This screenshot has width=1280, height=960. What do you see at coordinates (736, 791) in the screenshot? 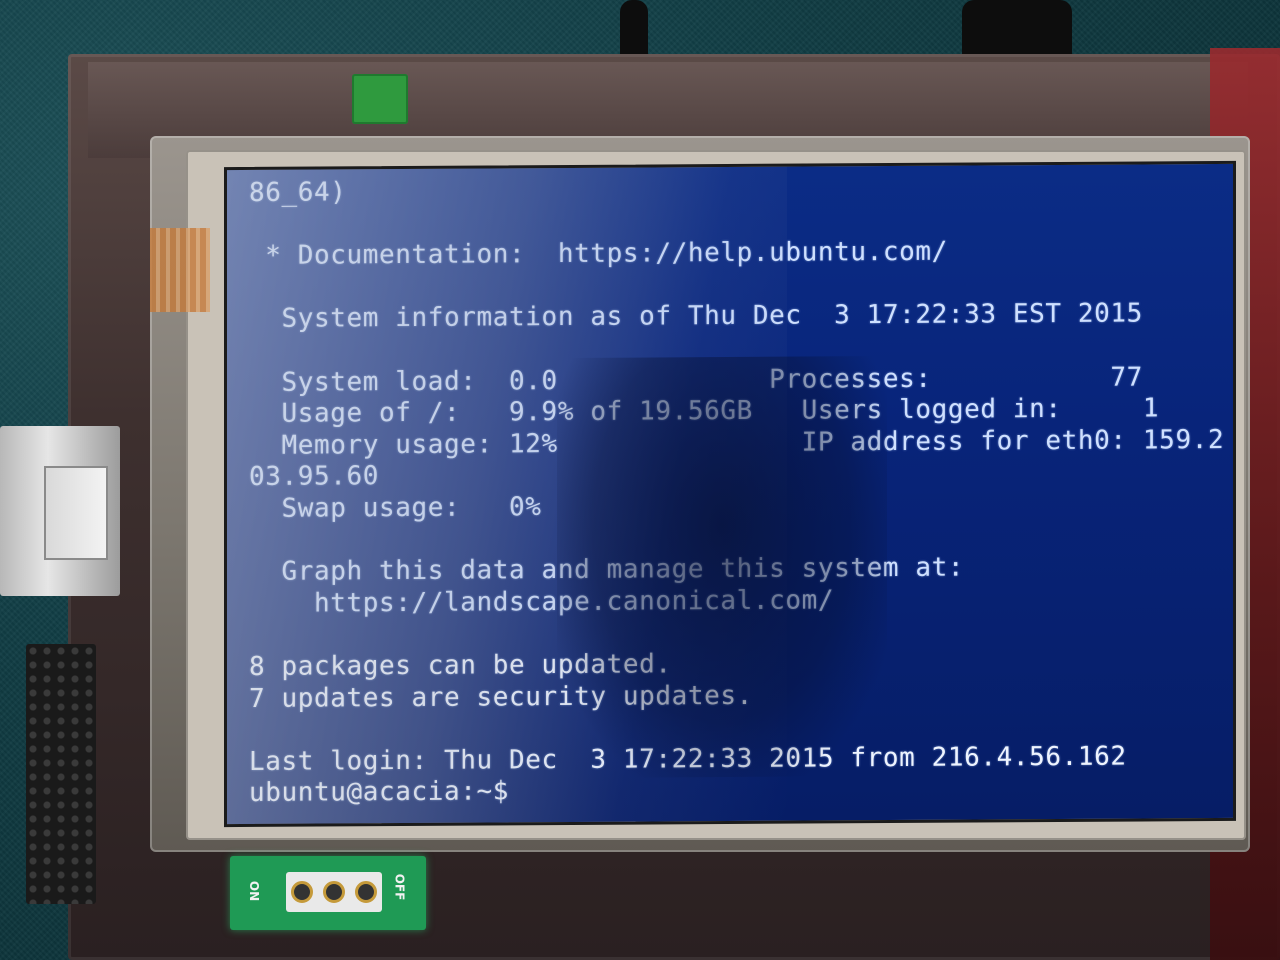
I see `terminal-prompt: ubuntu@acacia:~$` at bounding box center [736, 791].